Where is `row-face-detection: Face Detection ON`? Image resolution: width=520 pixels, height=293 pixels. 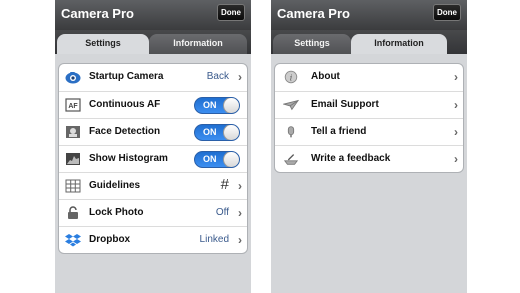 row-face-detection: Face Detection ON is located at coordinates (153, 131).